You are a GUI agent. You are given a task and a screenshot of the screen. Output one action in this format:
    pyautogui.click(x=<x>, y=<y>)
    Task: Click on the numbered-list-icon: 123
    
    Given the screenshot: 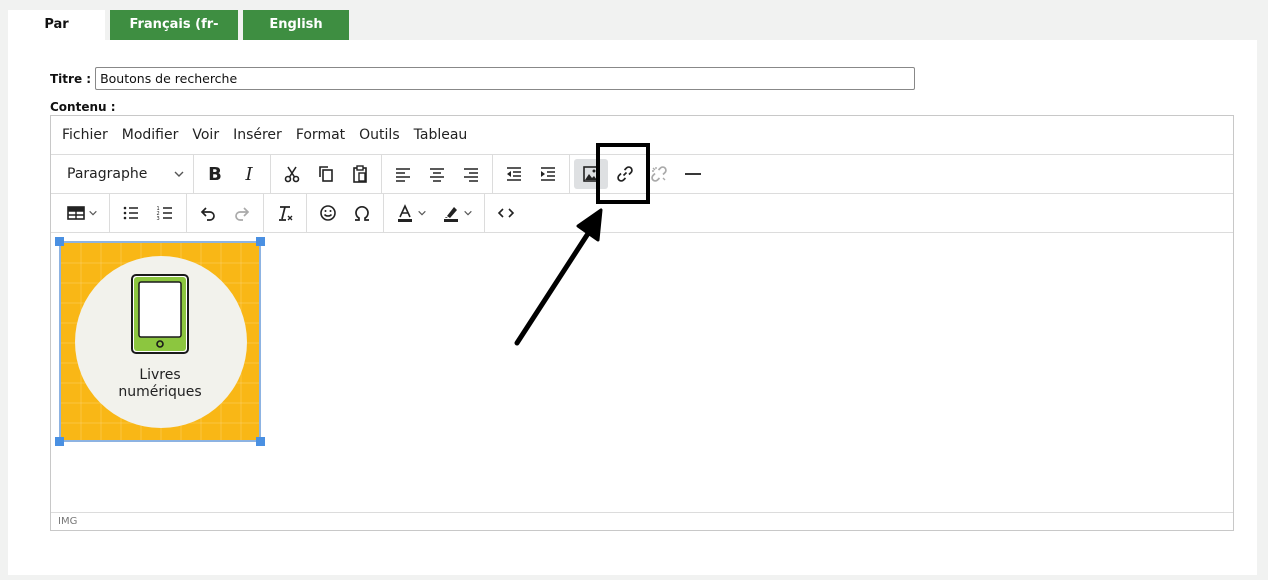 What is the action you would take?
    pyautogui.click(x=164, y=214)
    